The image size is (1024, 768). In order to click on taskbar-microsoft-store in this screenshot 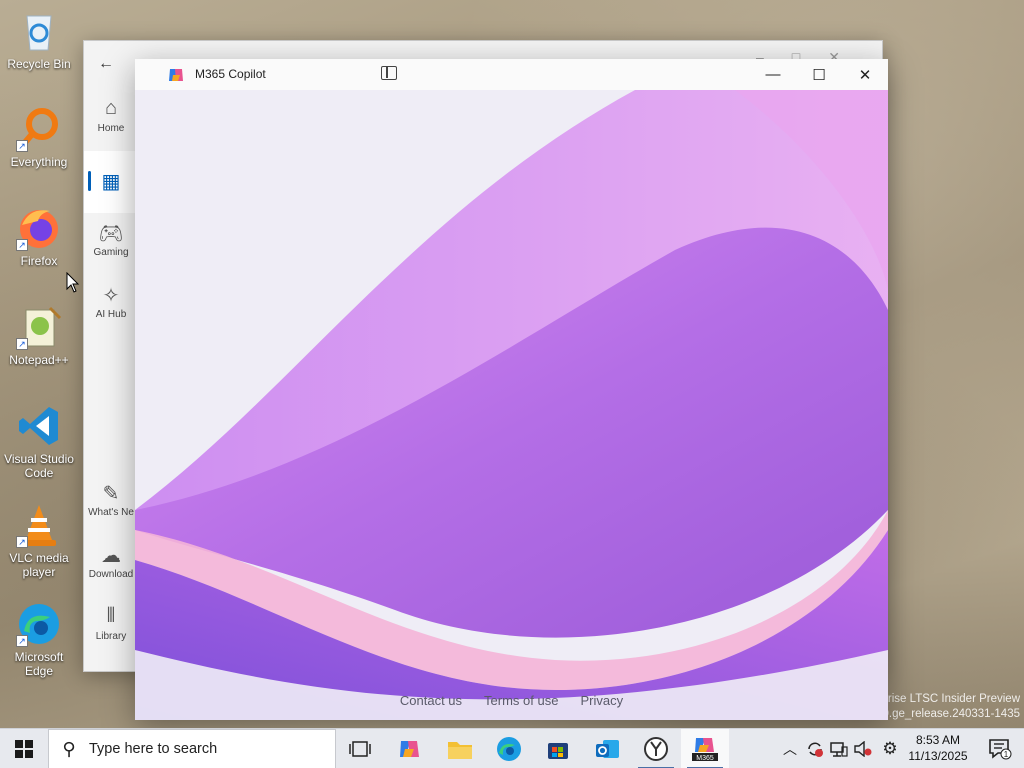, I will do `click(558, 748)`.